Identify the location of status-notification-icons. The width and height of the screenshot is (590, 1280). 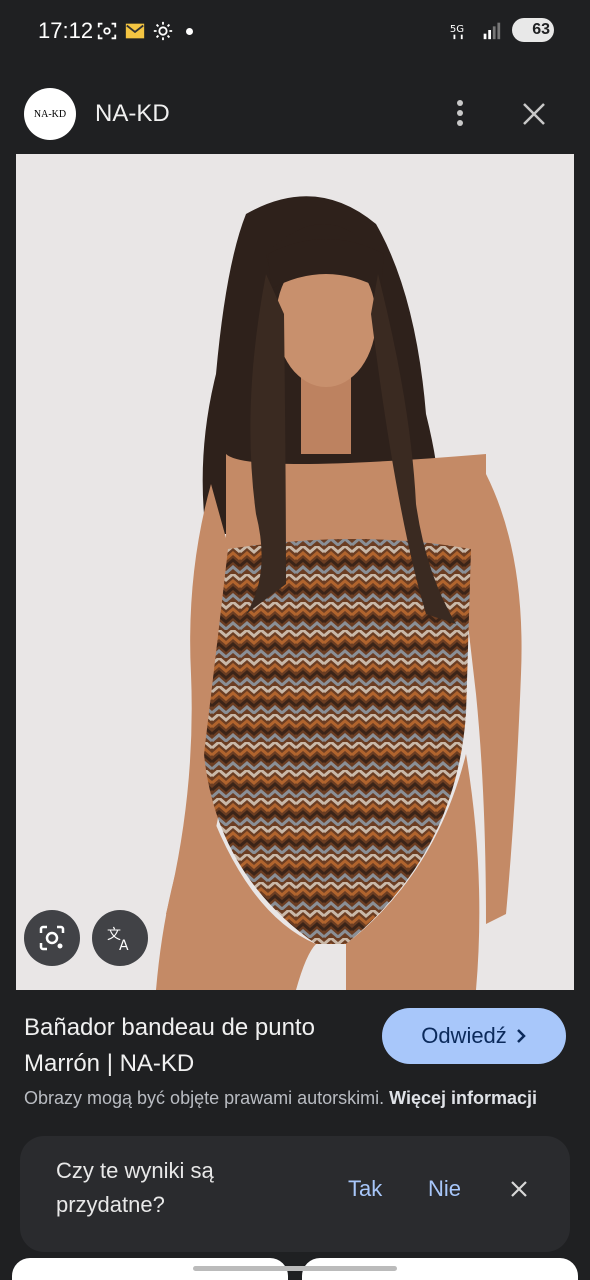
(144, 31).